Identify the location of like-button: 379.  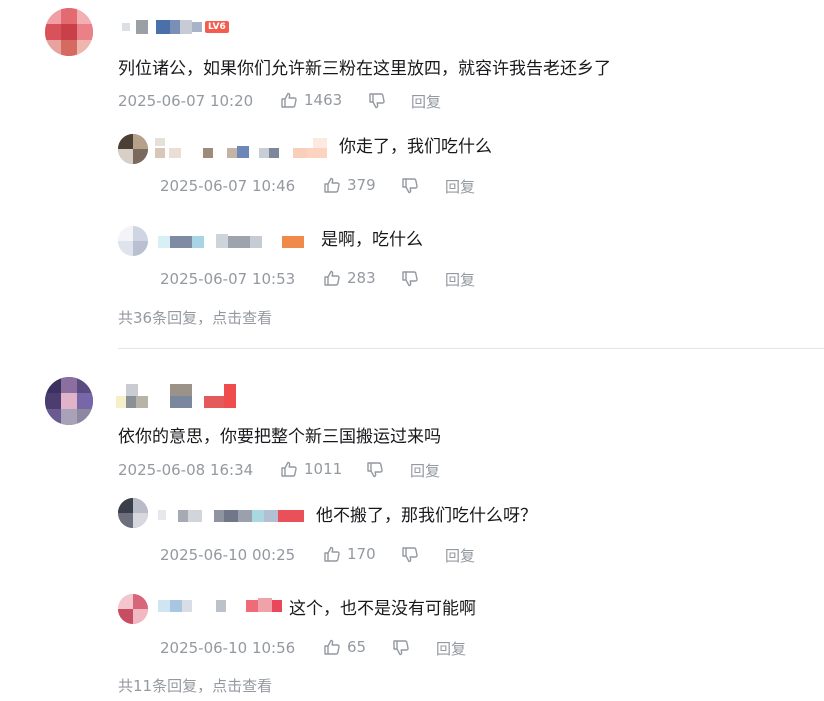
(349, 185).